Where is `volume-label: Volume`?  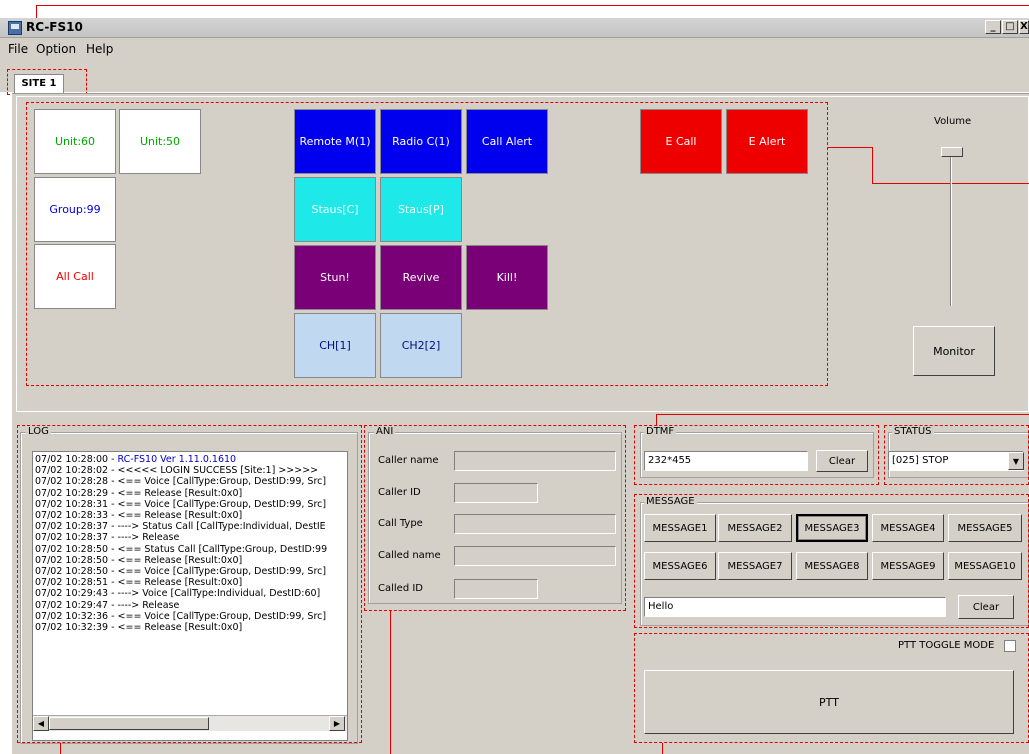 volume-label: Volume is located at coordinates (953, 121).